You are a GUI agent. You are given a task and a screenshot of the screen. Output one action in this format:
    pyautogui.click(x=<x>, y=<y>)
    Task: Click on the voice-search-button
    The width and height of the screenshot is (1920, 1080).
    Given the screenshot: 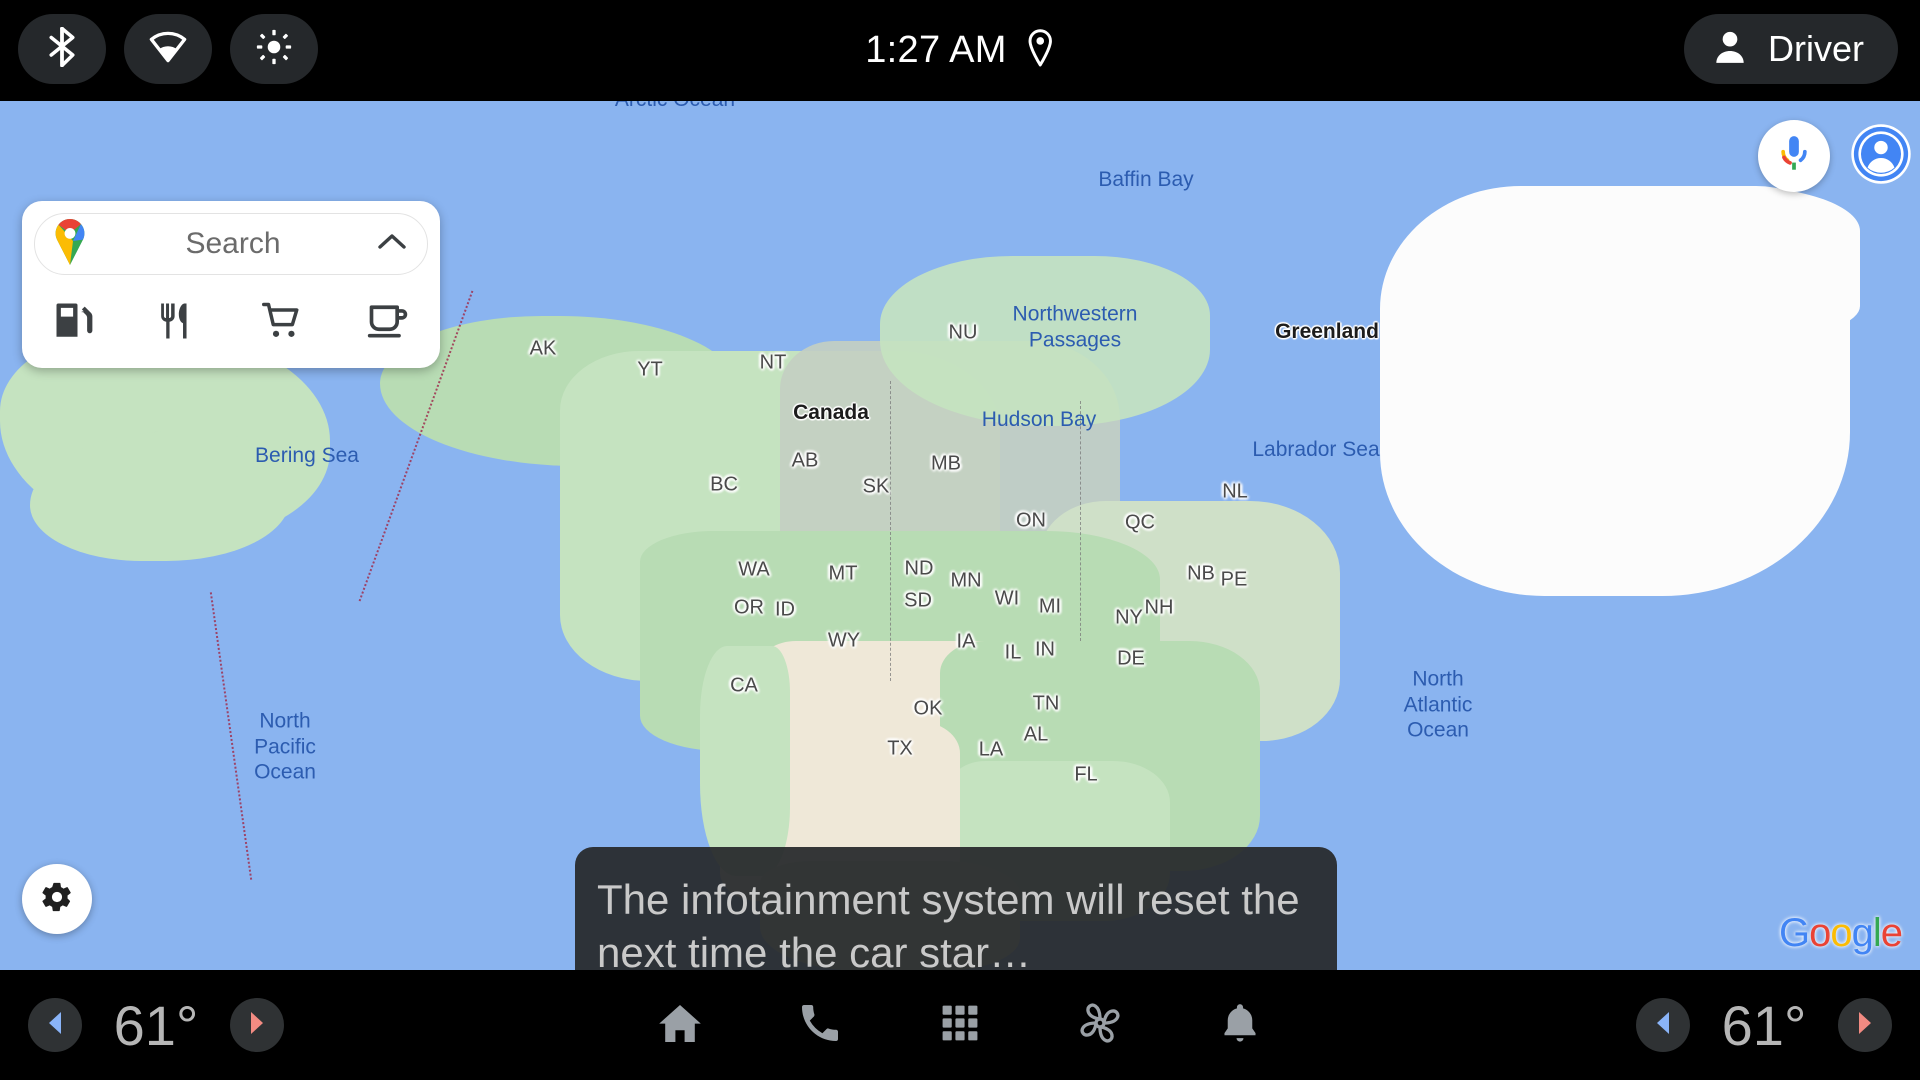 What is the action you would take?
    pyautogui.click(x=1794, y=156)
    